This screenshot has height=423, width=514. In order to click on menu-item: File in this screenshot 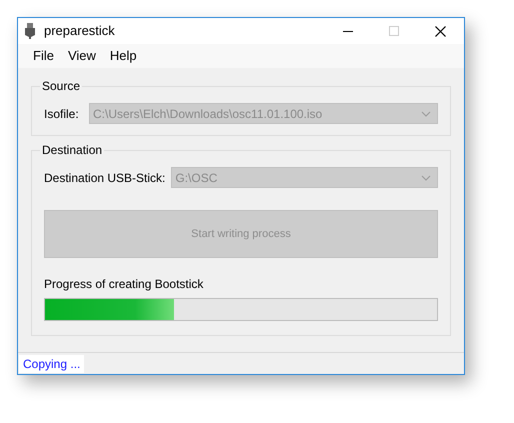, I will do `click(43, 56)`.